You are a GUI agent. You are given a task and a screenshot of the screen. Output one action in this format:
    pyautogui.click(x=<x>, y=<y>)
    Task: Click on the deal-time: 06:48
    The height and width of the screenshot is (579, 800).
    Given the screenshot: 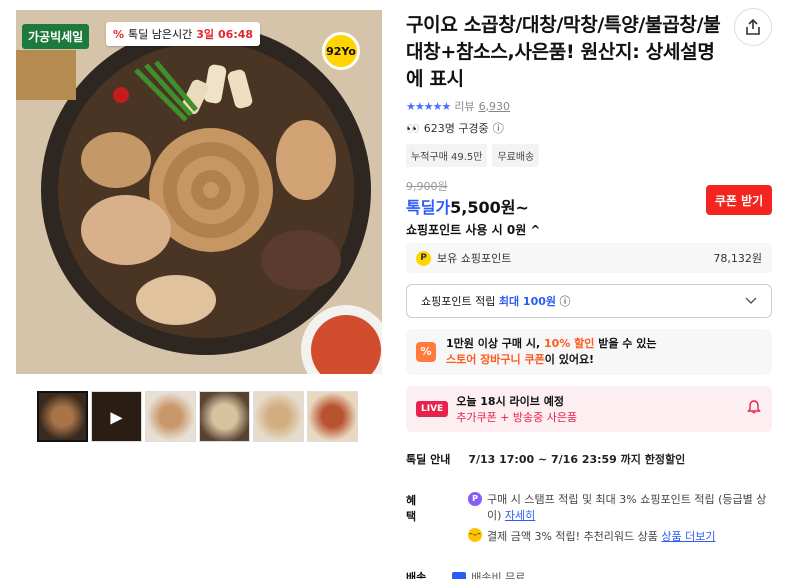 What is the action you would take?
    pyautogui.click(x=236, y=34)
    